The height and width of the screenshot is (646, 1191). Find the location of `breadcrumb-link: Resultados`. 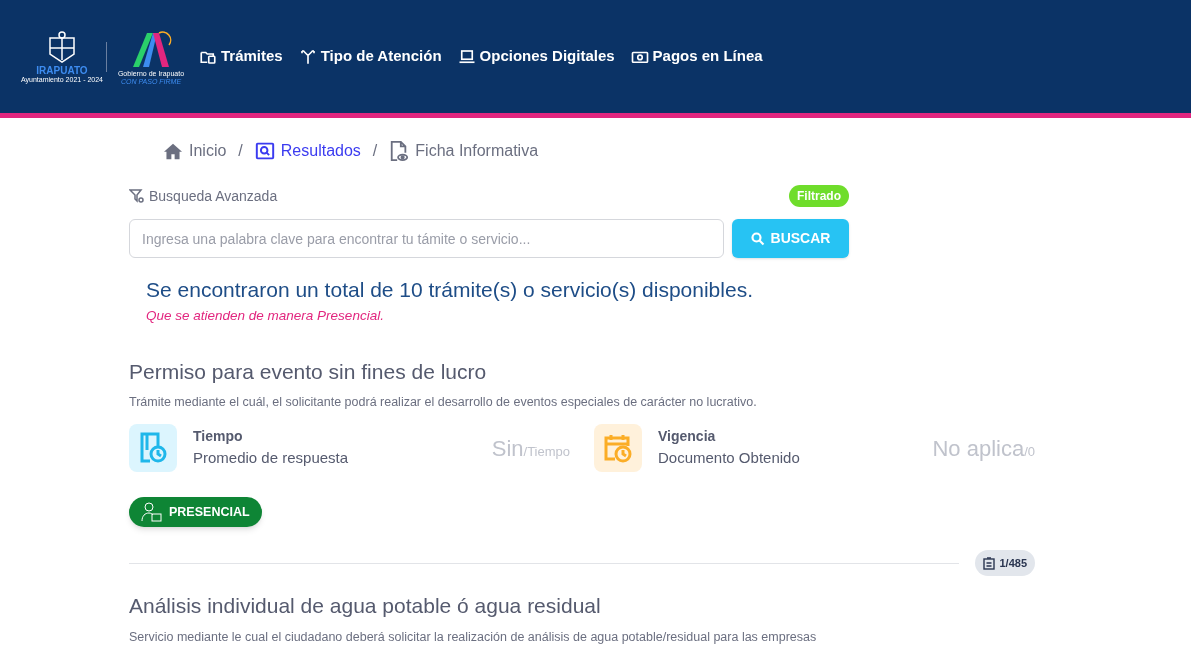

breadcrumb-link: Resultados is located at coordinates (307, 151).